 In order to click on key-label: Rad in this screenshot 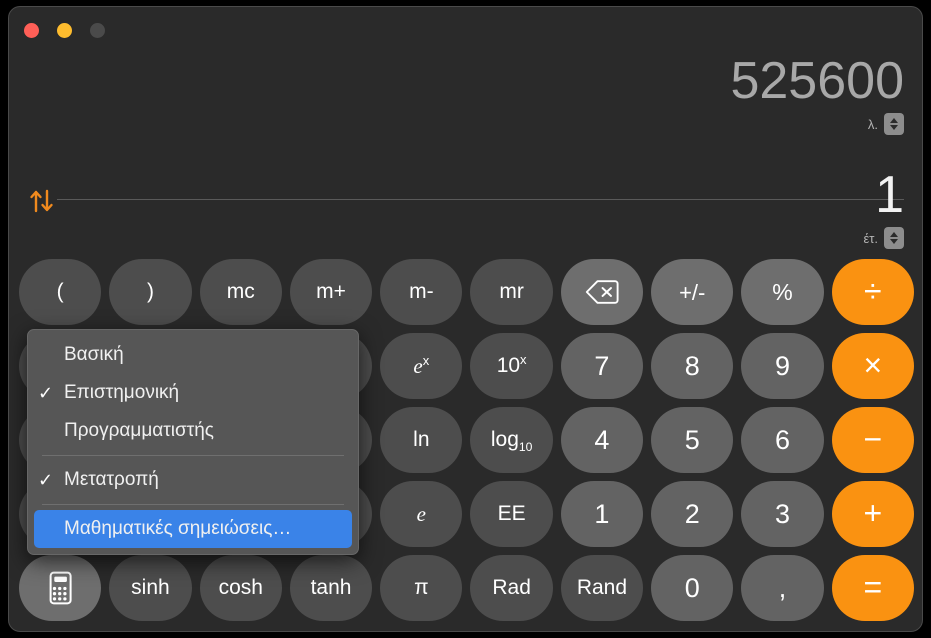, I will do `click(511, 587)`.